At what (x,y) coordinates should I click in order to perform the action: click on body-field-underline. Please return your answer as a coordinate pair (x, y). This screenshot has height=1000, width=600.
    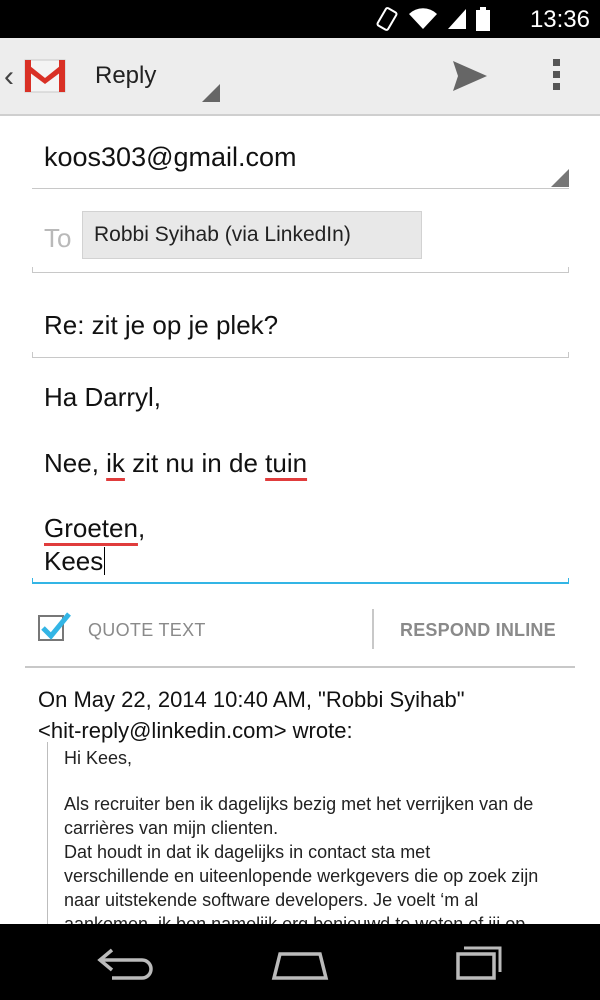
    Looking at the image, I should click on (300, 581).